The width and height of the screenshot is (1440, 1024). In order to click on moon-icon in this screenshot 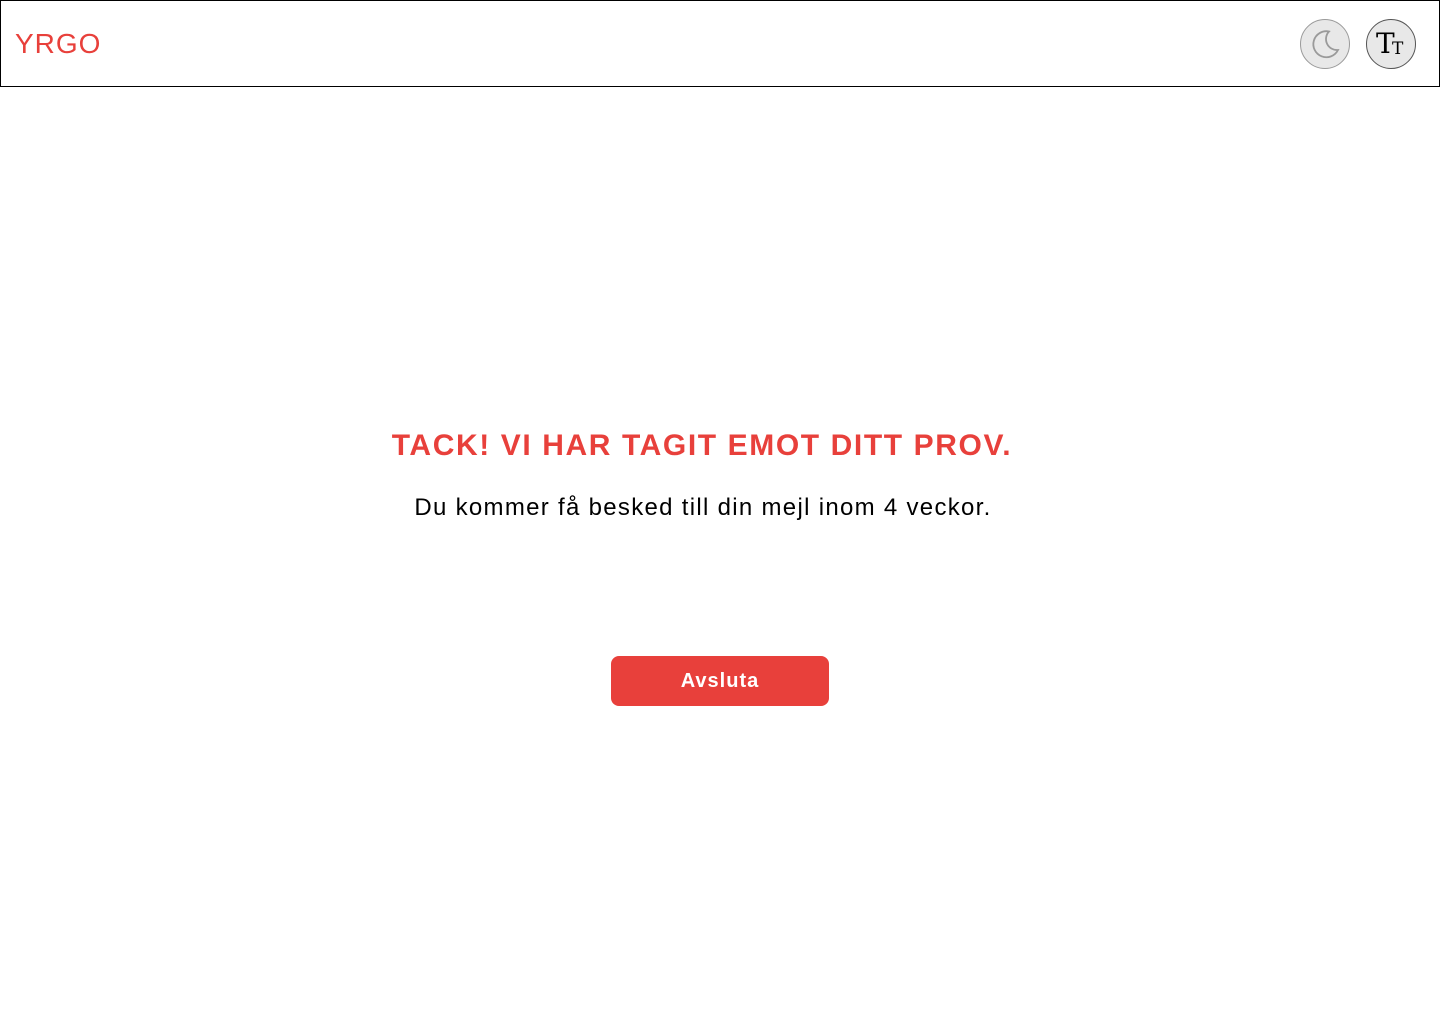, I will do `click(1325, 44)`.